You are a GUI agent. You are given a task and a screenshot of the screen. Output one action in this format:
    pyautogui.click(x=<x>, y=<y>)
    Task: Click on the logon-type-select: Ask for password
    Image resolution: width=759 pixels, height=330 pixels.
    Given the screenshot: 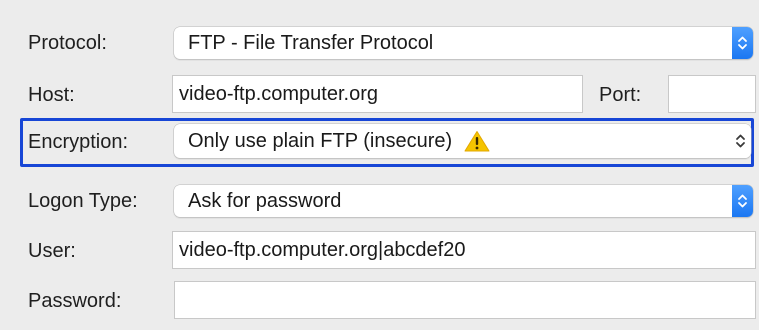 What is the action you would take?
    pyautogui.click(x=463, y=201)
    